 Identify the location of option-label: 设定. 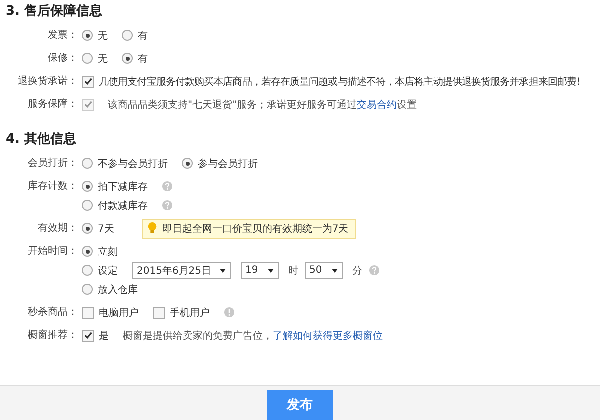
(108, 271).